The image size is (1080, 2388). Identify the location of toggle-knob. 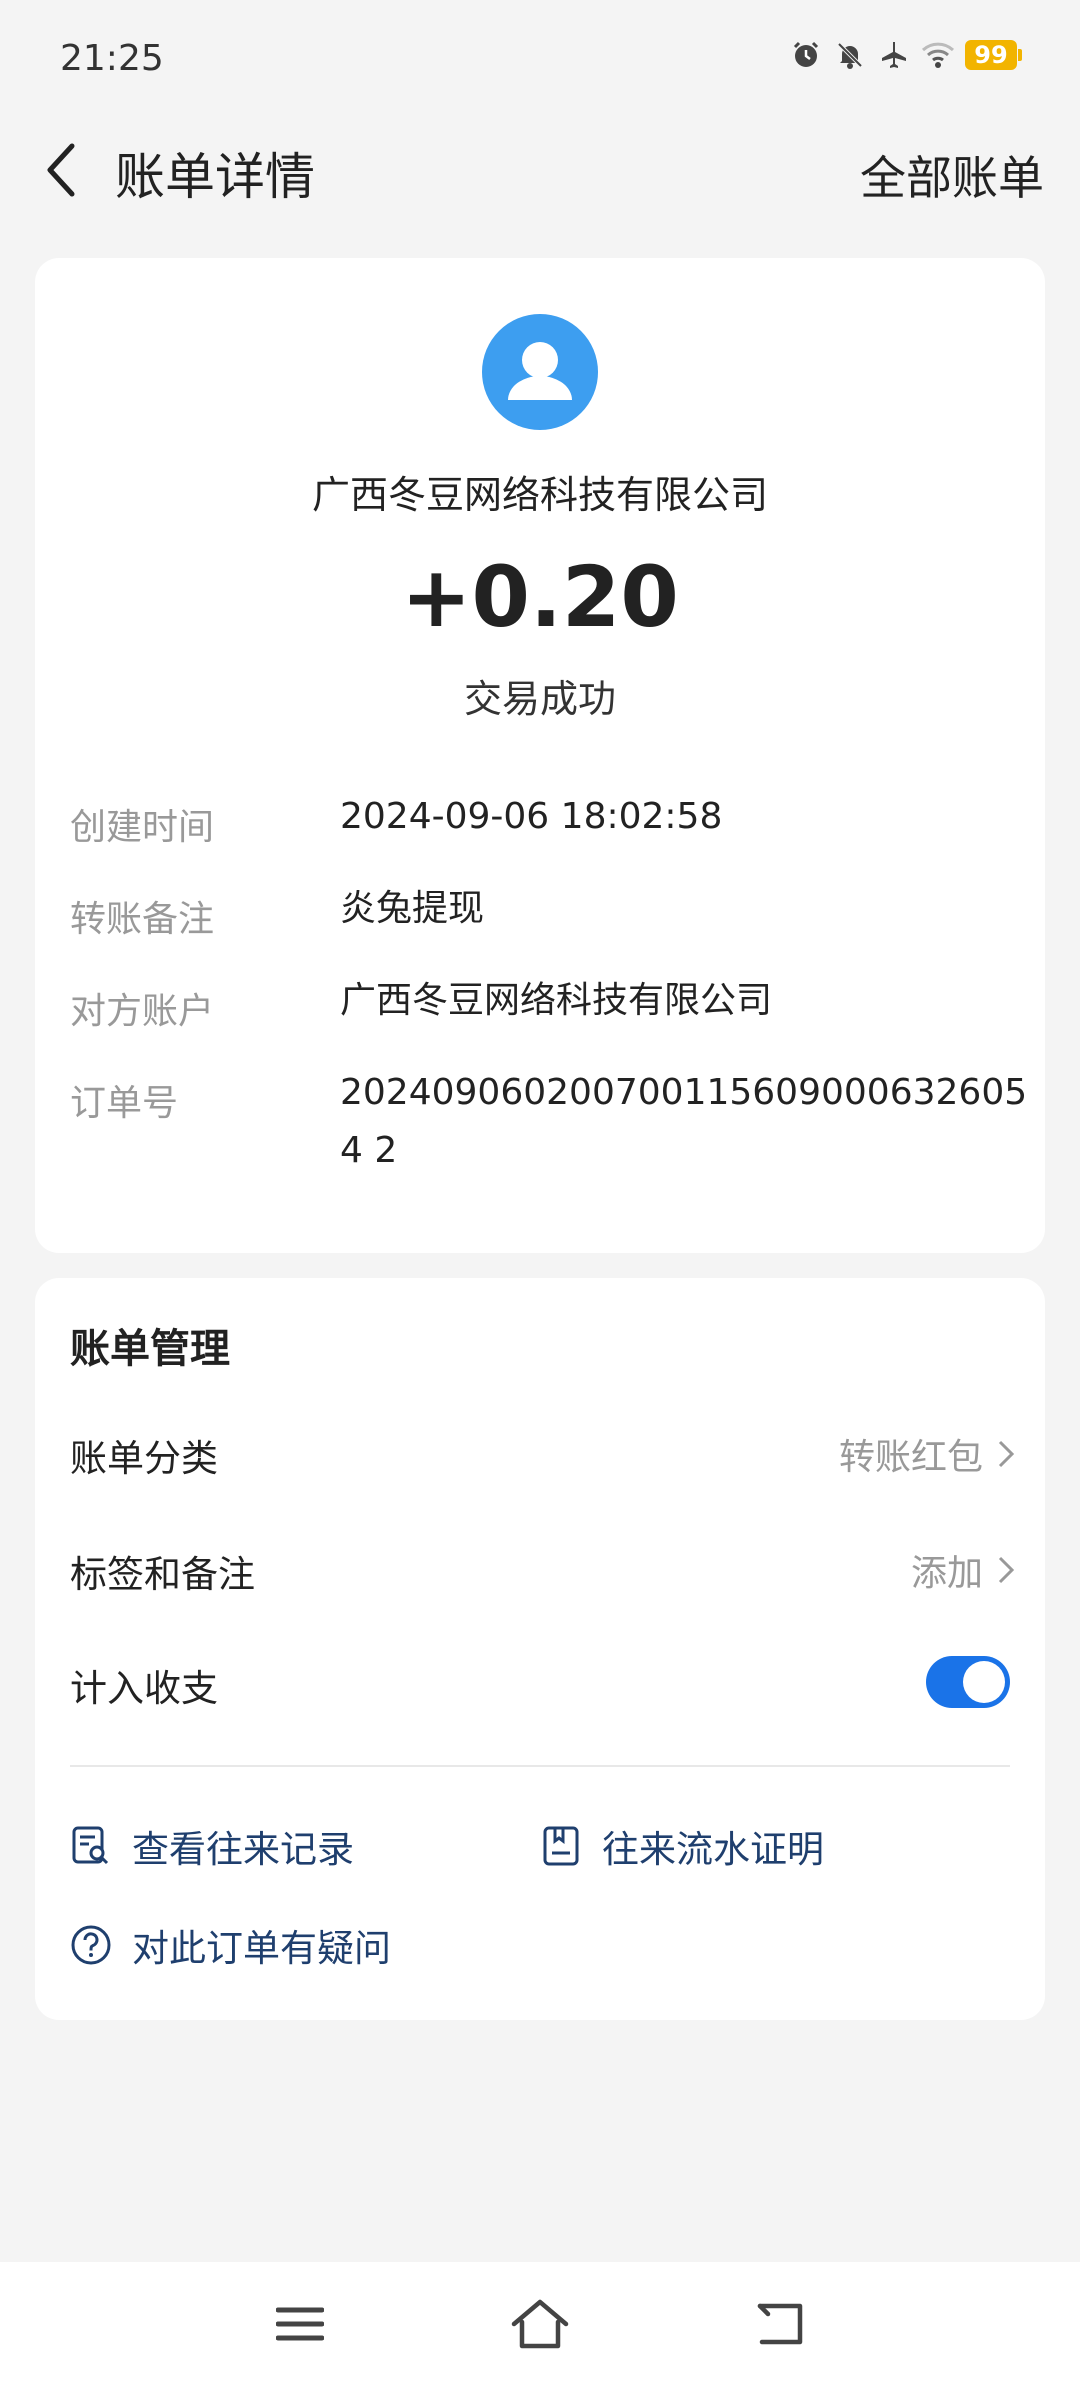
(984, 1682).